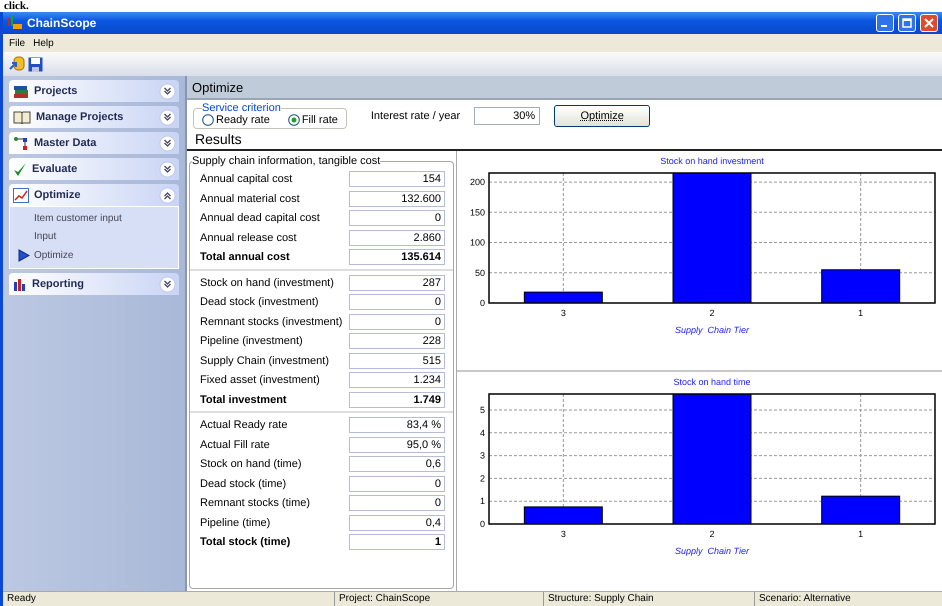 The height and width of the screenshot is (606, 942). What do you see at coordinates (482, 433) in the screenshot?
I see `y-tick-label: 4` at bounding box center [482, 433].